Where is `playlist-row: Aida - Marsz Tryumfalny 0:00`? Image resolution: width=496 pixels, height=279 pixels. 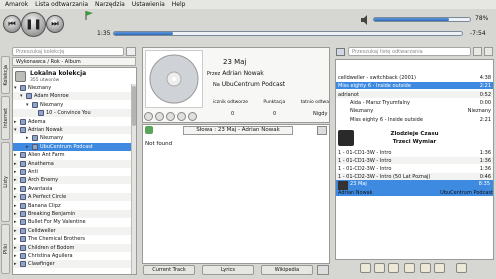
playlist-row: Aida - Marsz Tryumfalny 0:00 is located at coordinates (414, 102).